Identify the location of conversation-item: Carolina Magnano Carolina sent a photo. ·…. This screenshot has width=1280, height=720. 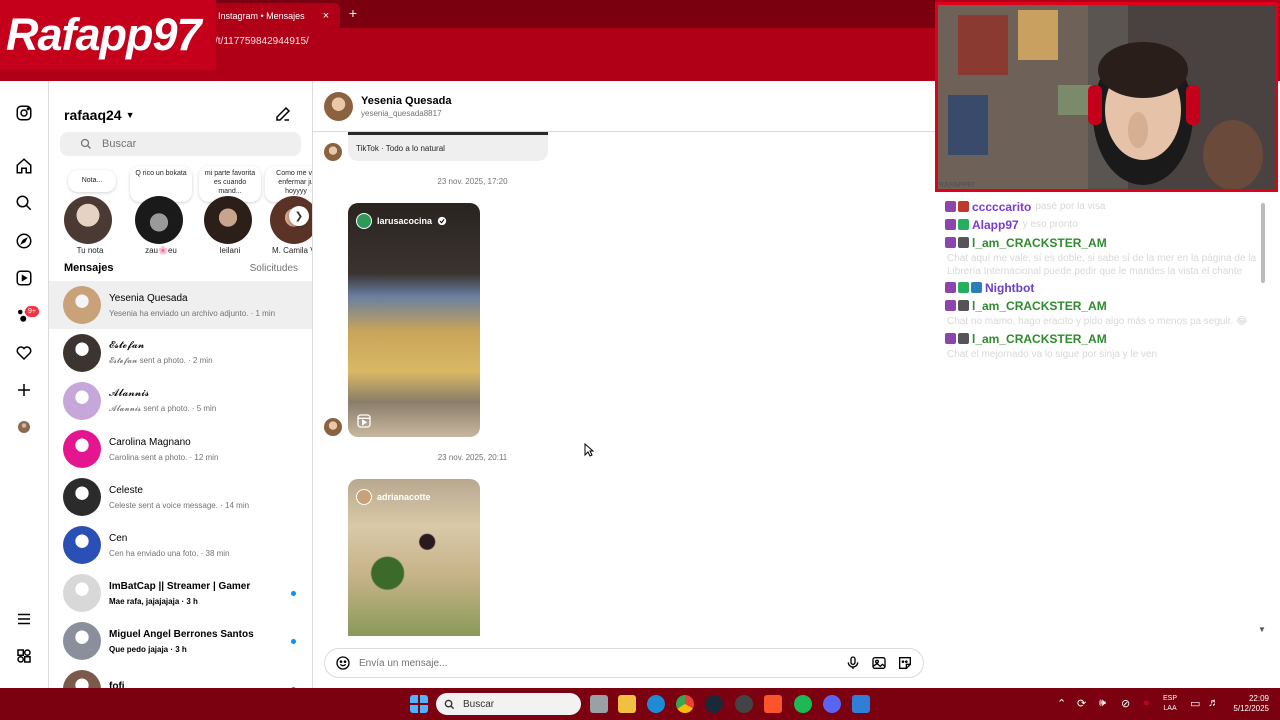
(180, 449).